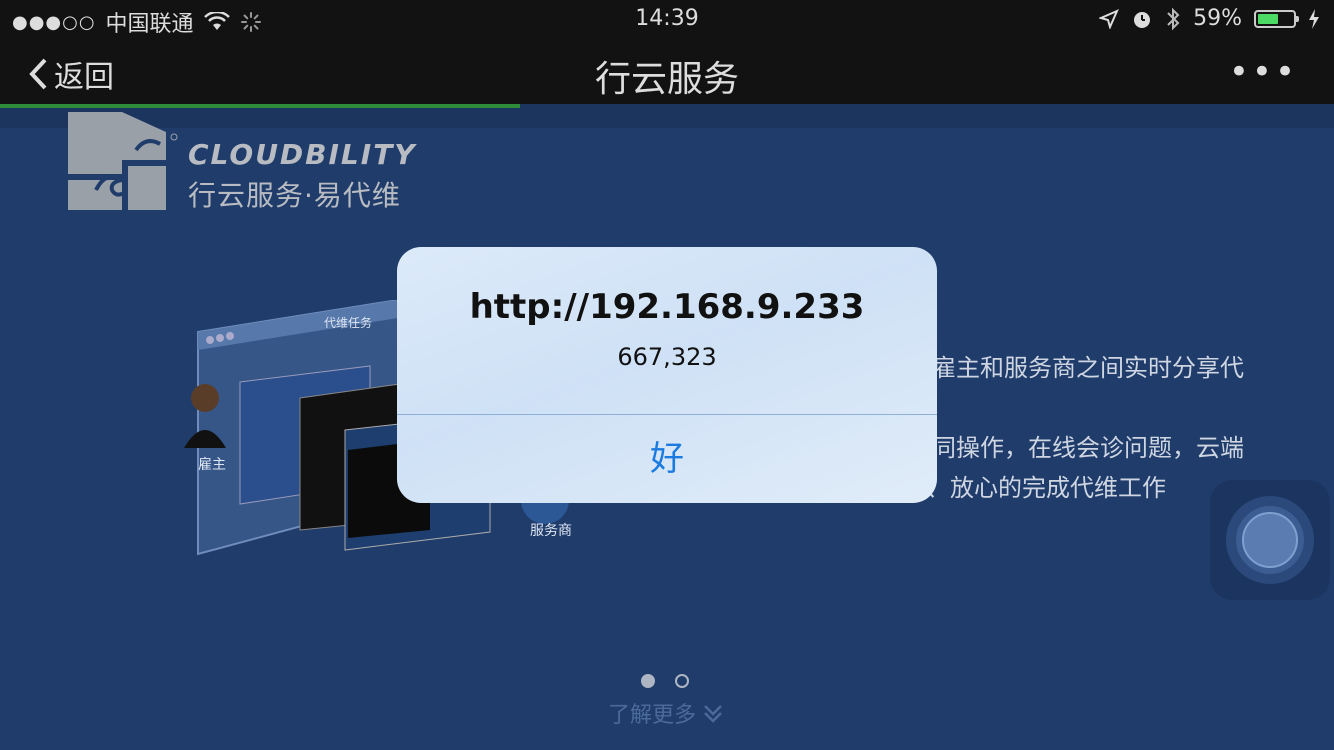 The image size is (1334, 750). I want to click on brand-name-en: CLOUDBILITY, so click(302, 154).